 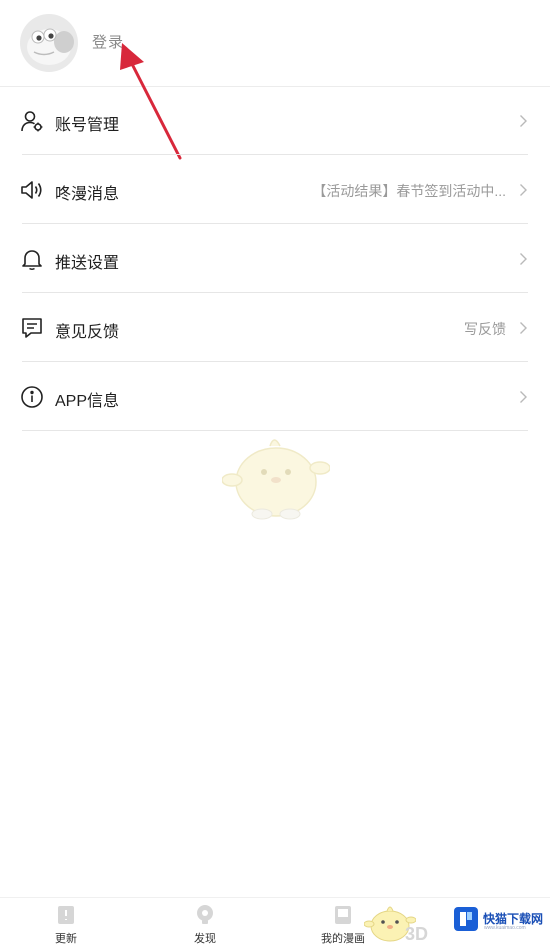 What do you see at coordinates (485, 329) in the screenshot?
I see `write-feedback-link: 写反馈` at bounding box center [485, 329].